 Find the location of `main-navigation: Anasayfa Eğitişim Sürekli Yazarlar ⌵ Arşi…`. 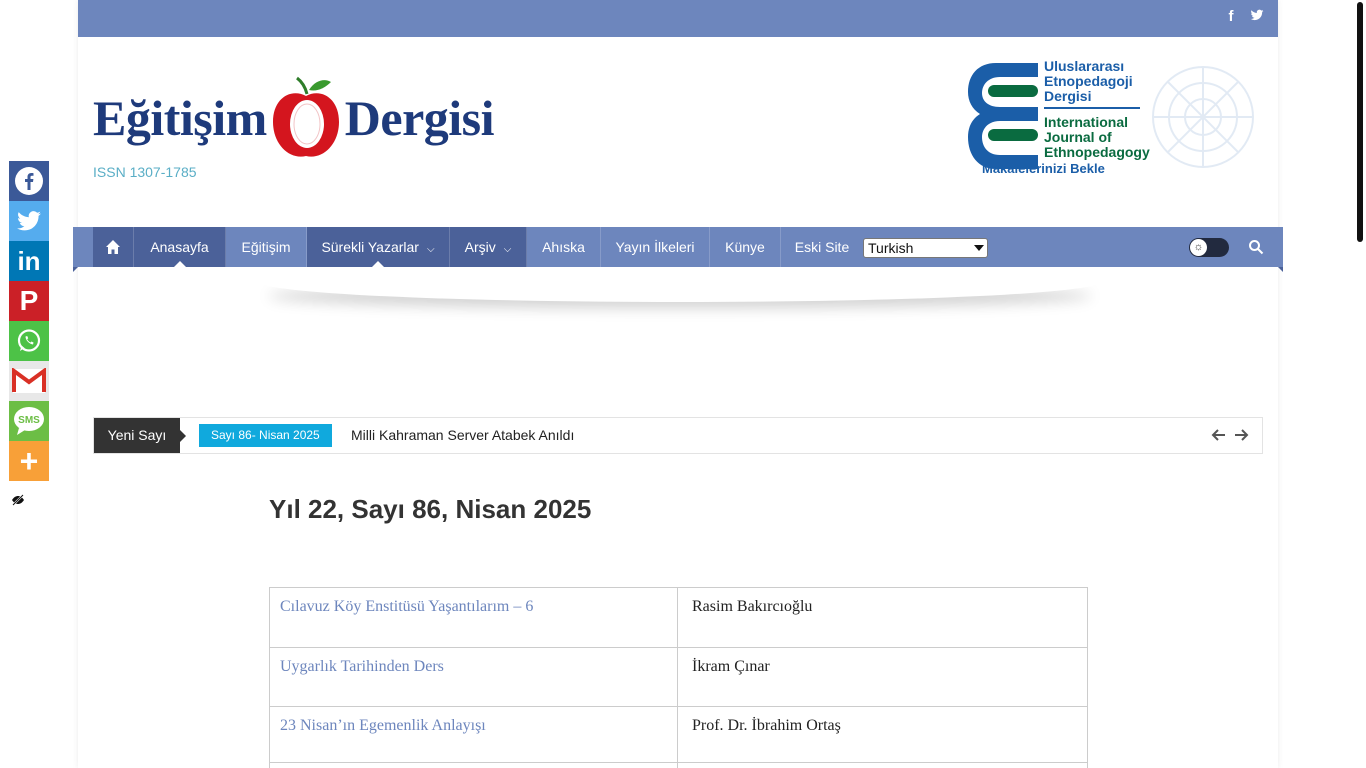

main-navigation: Anasayfa Eğitişim Sürekli Yazarlar ⌵ Arşi… is located at coordinates (678, 247).